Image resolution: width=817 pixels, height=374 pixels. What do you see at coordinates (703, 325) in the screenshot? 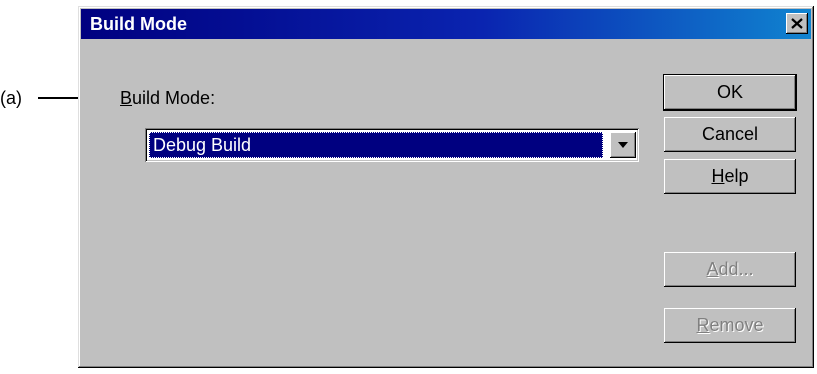
I see `remove-button-accel: R` at bounding box center [703, 325].